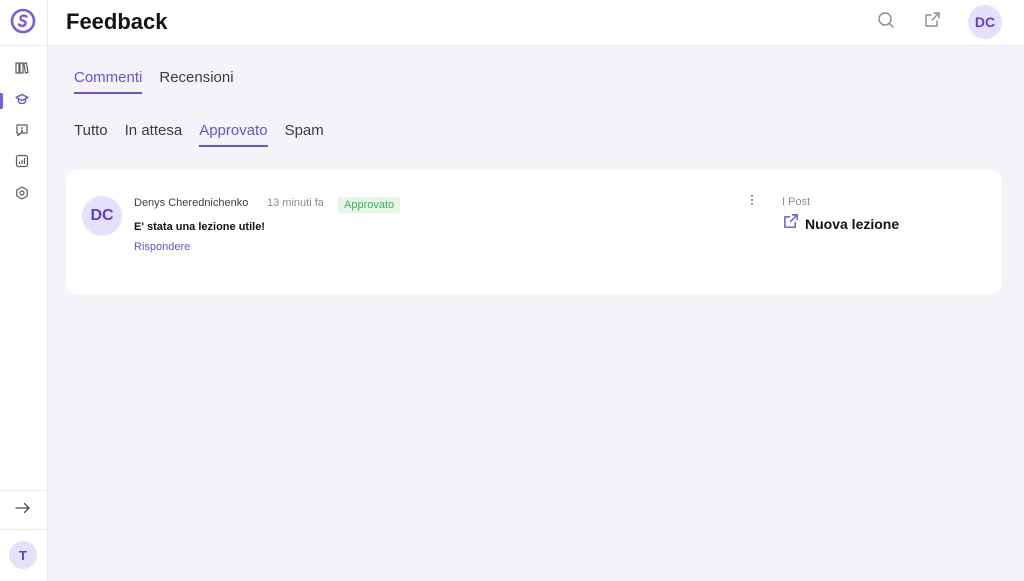 Image resolution: width=1024 pixels, height=581 pixels. I want to click on filter-tutto: Tutto, so click(91, 134).